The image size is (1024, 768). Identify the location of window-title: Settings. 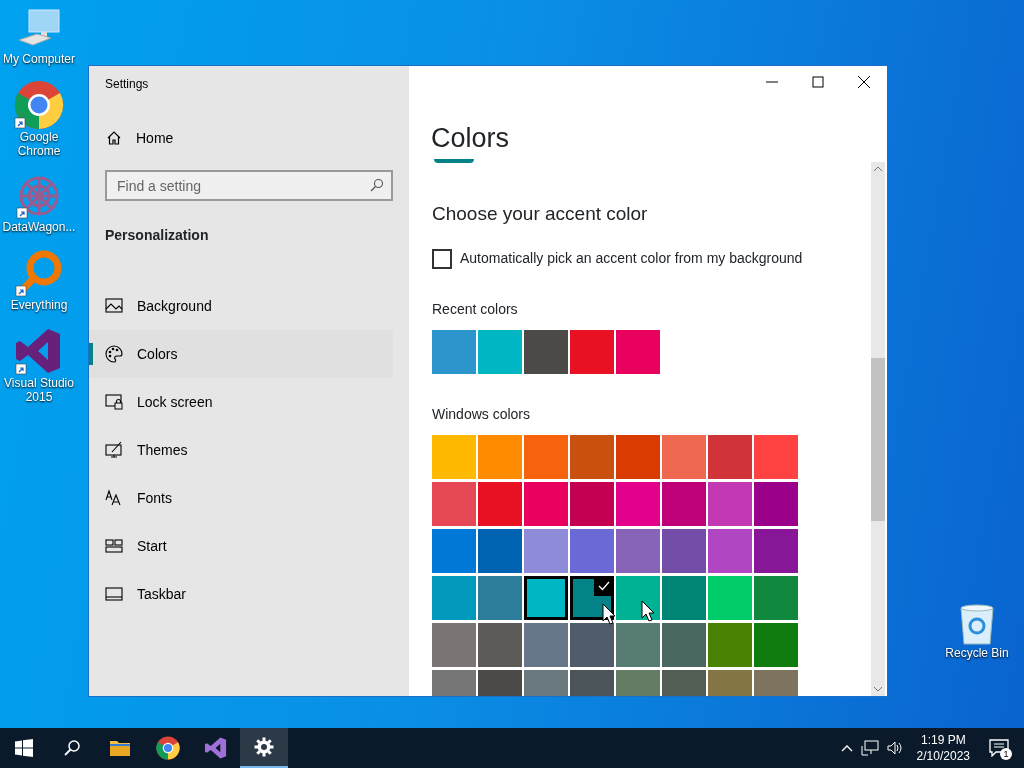
(127, 84).